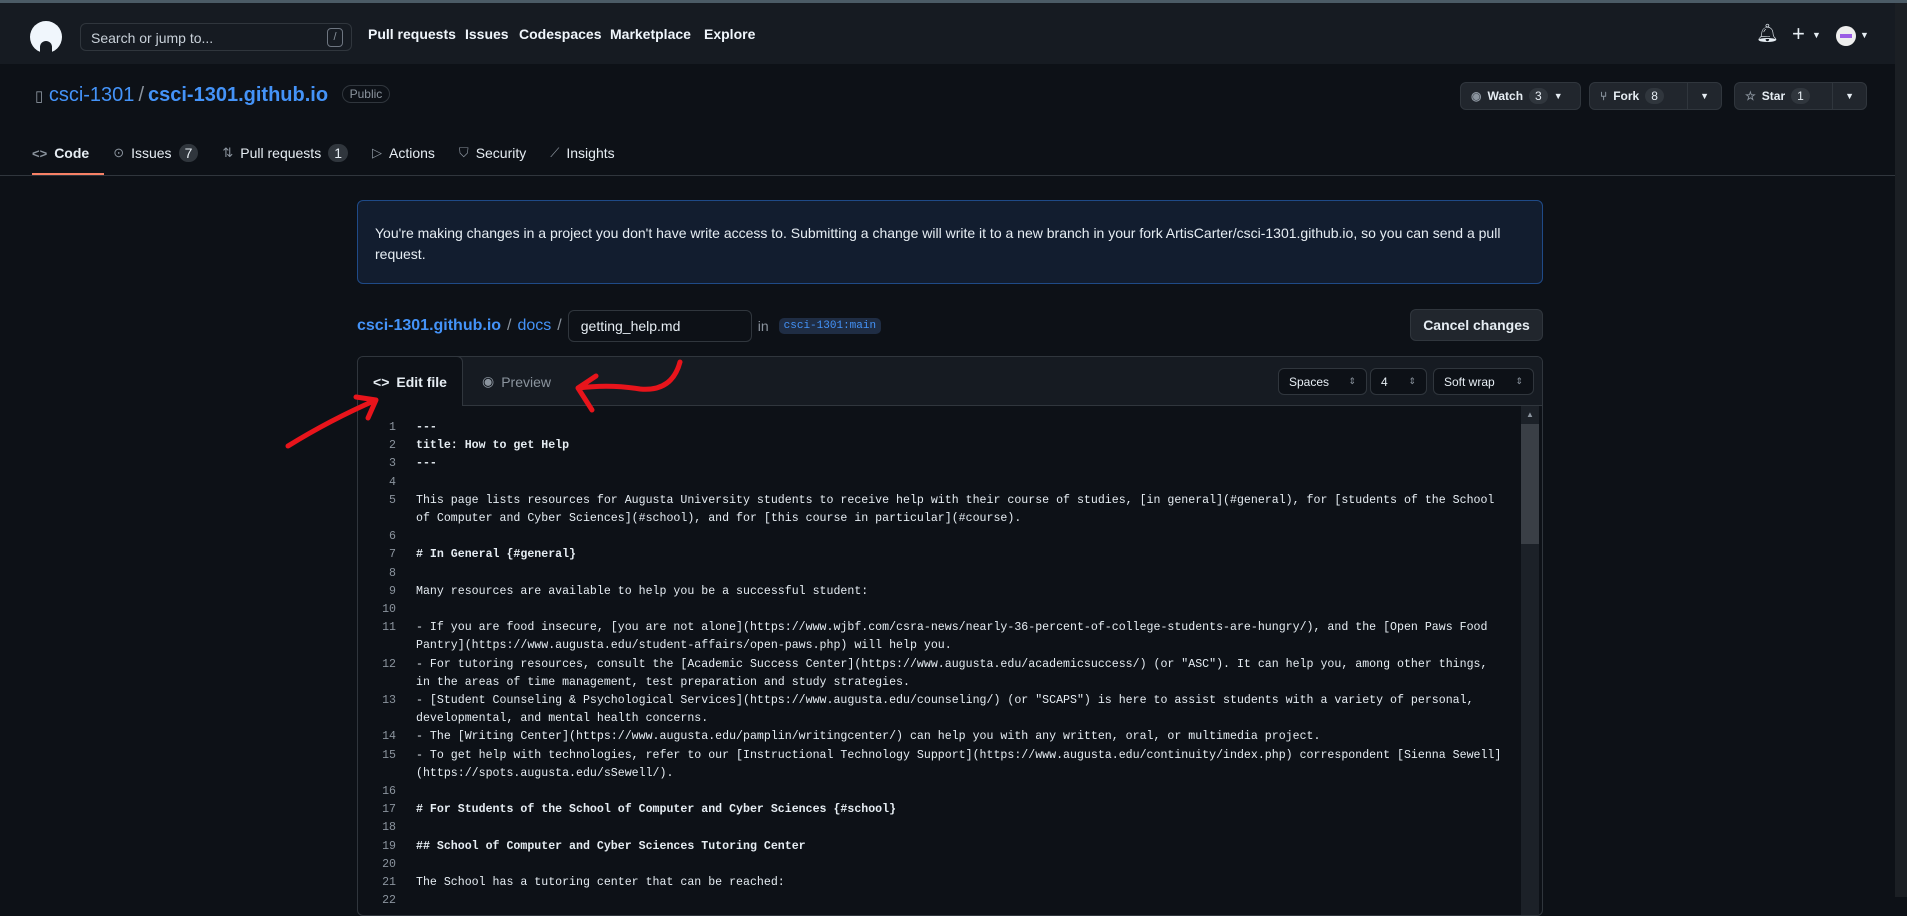  What do you see at coordinates (650, 34) in the screenshot?
I see `nav-marketplace: Marketplace` at bounding box center [650, 34].